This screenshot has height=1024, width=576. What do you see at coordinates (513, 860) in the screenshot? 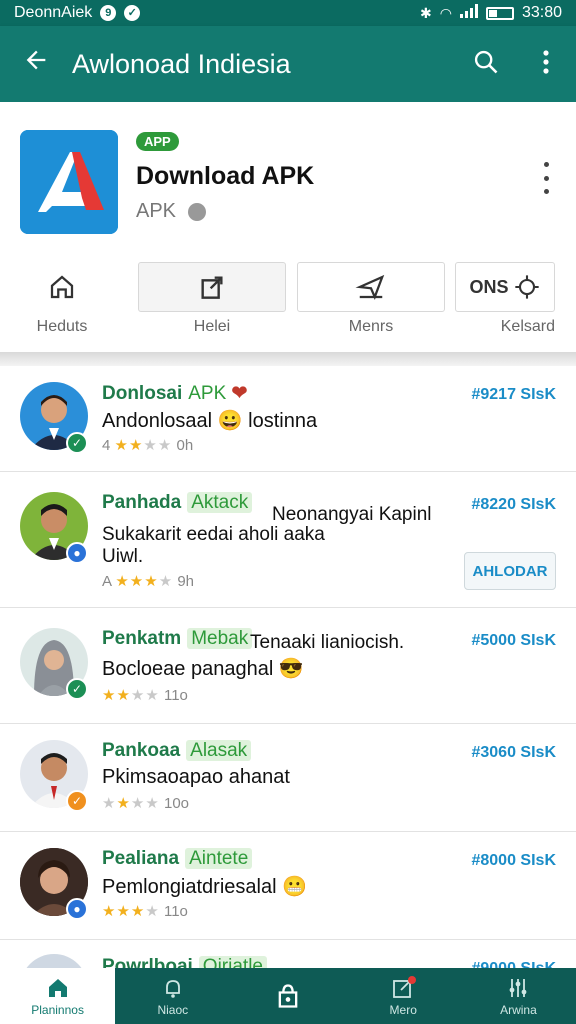
I see `item-price: #8000 SIsK` at bounding box center [513, 860].